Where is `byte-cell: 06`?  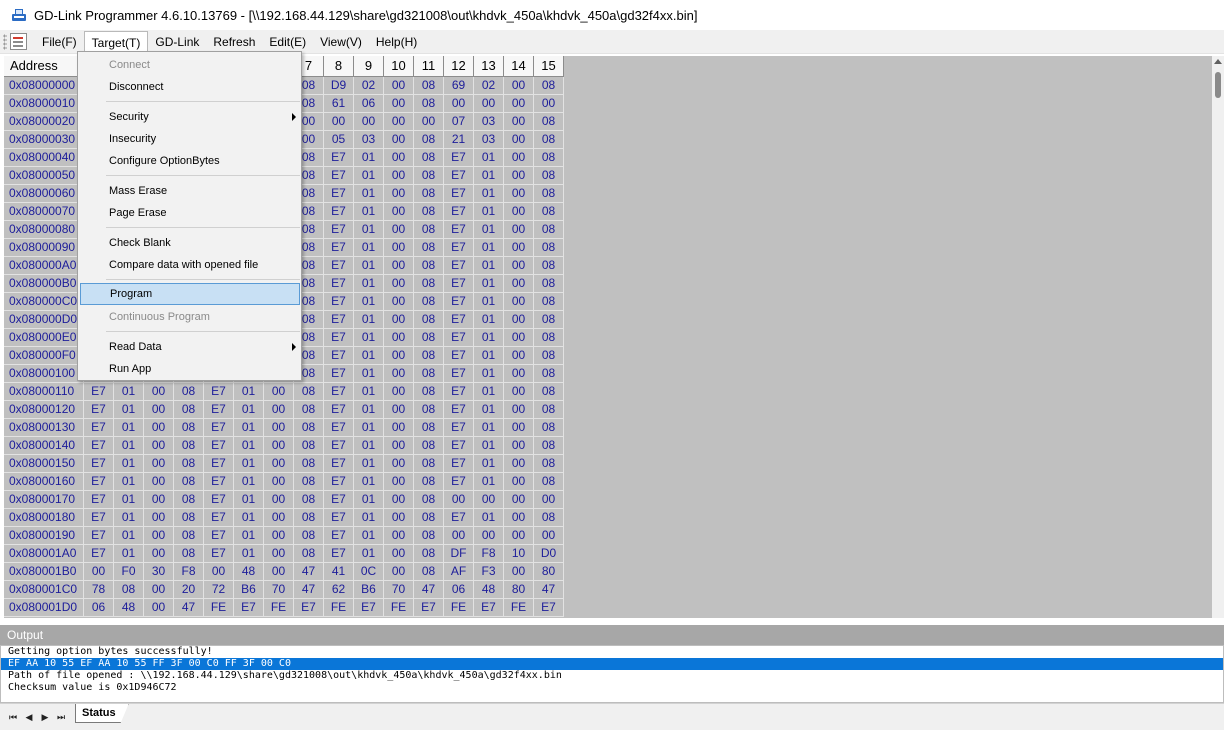 byte-cell: 06 is located at coordinates (459, 590).